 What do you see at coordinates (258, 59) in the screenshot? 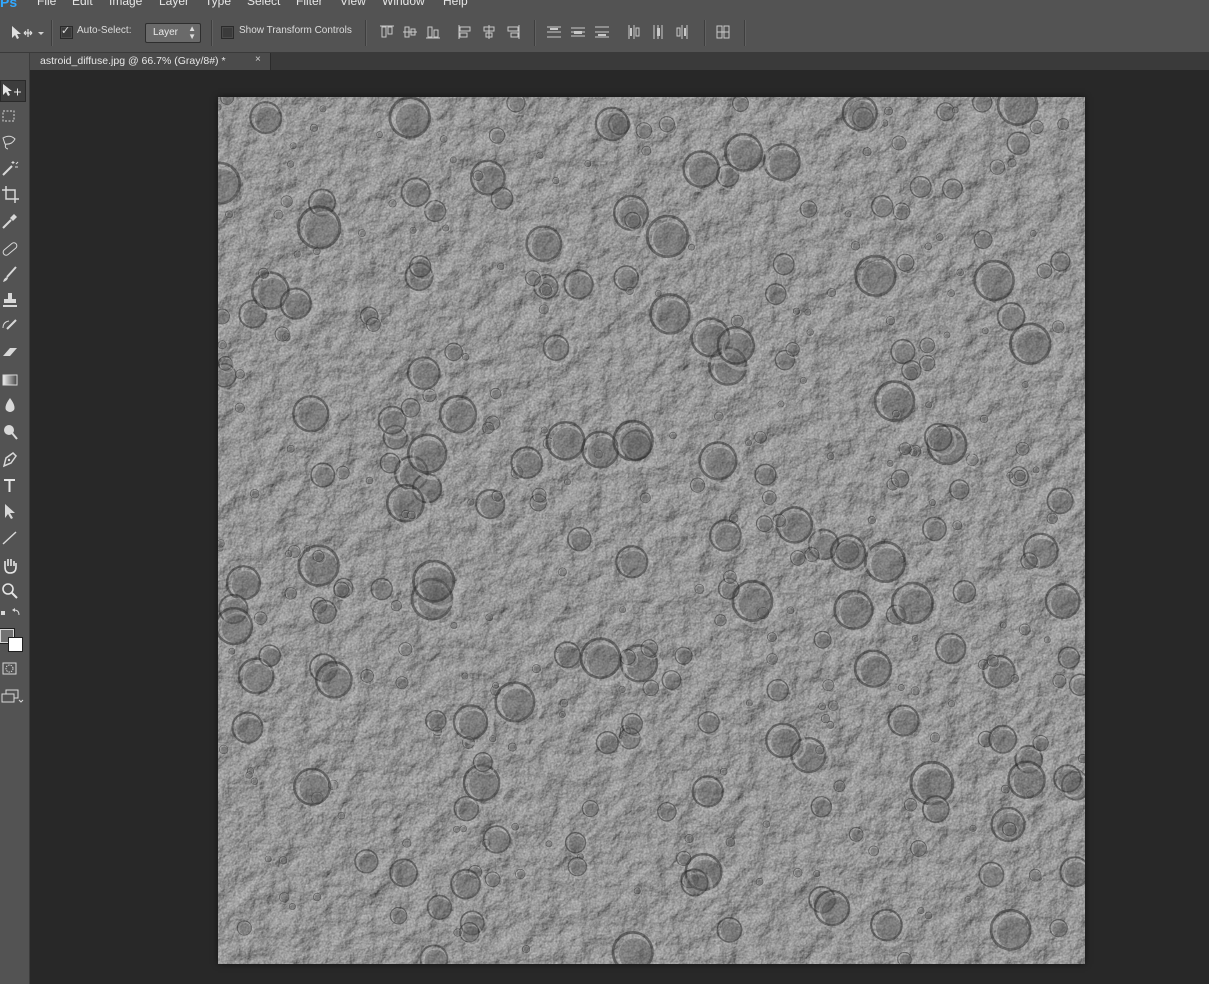
I see `close-icon: ×` at bounding box center [258, 59].